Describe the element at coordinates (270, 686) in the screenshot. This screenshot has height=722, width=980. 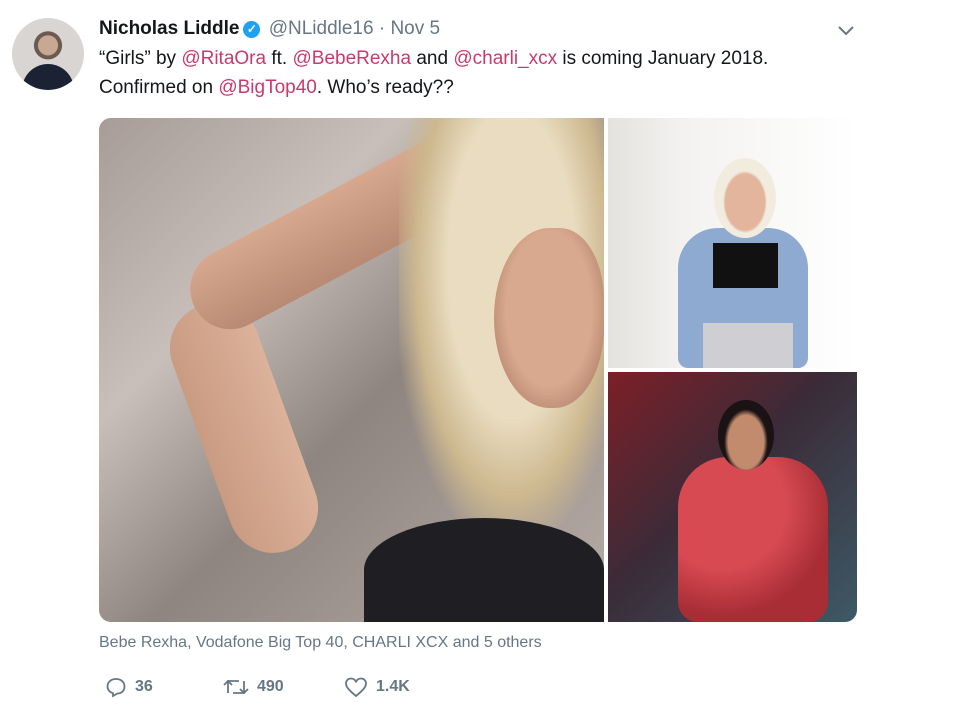
I see `retweet-count: 490` at that location.